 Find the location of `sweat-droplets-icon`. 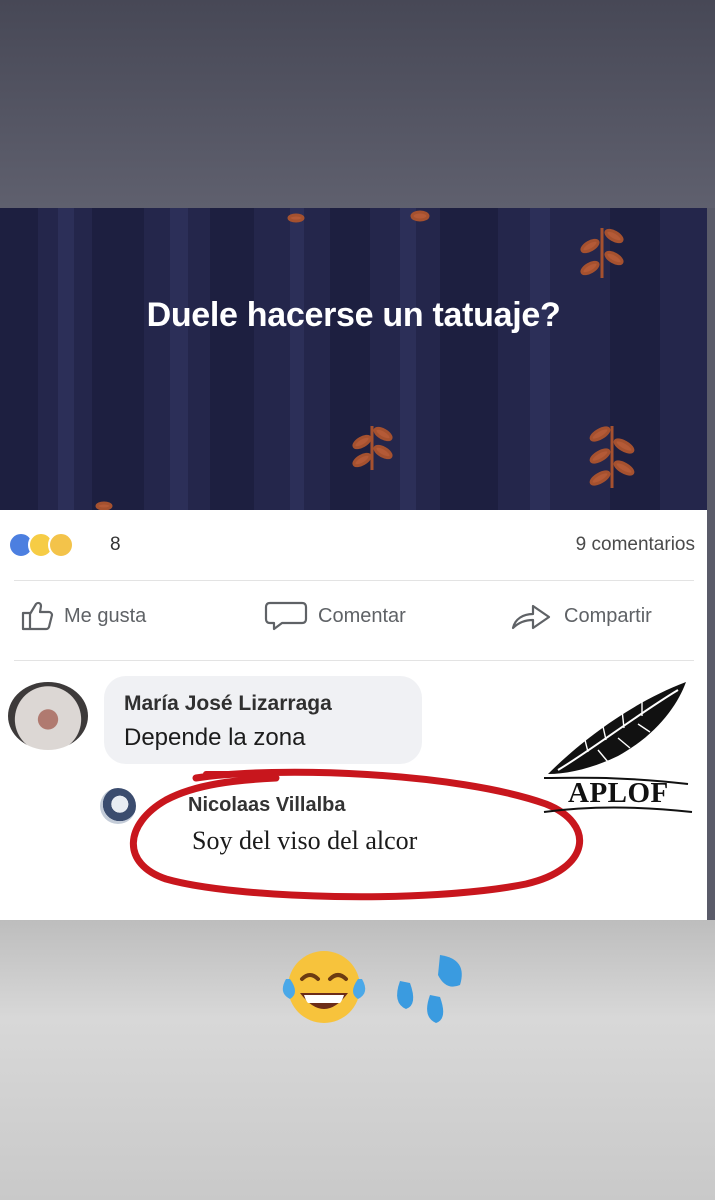

sweat-droplets-icon is located at coordinates (429, 989).